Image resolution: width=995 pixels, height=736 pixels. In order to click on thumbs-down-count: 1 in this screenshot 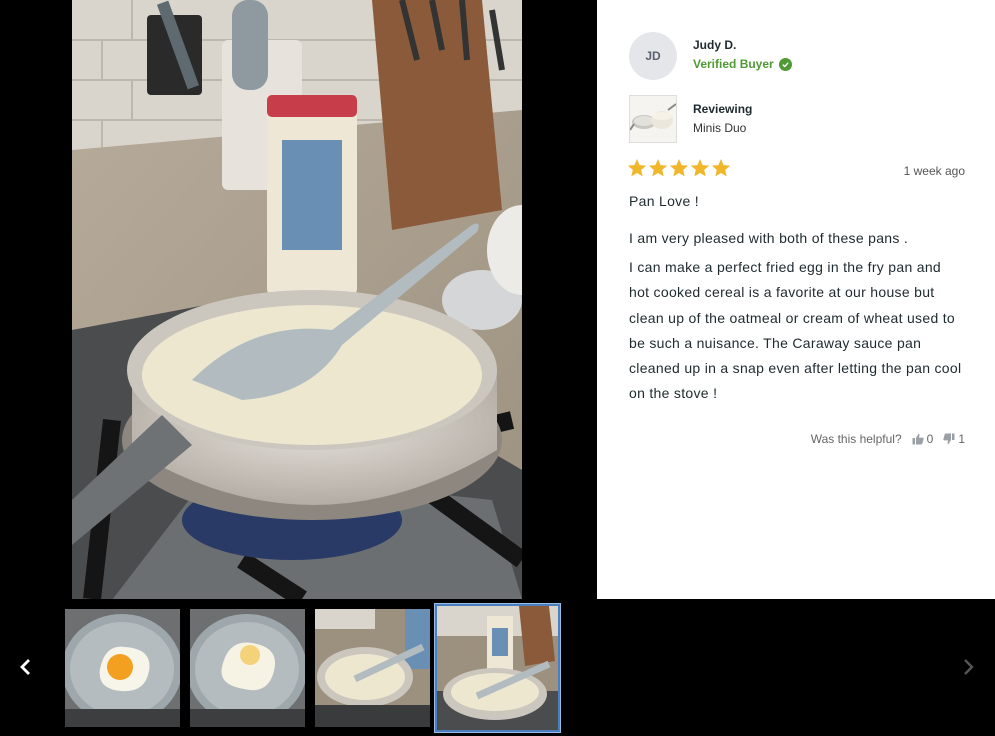, I will do `click(961, 439)`.